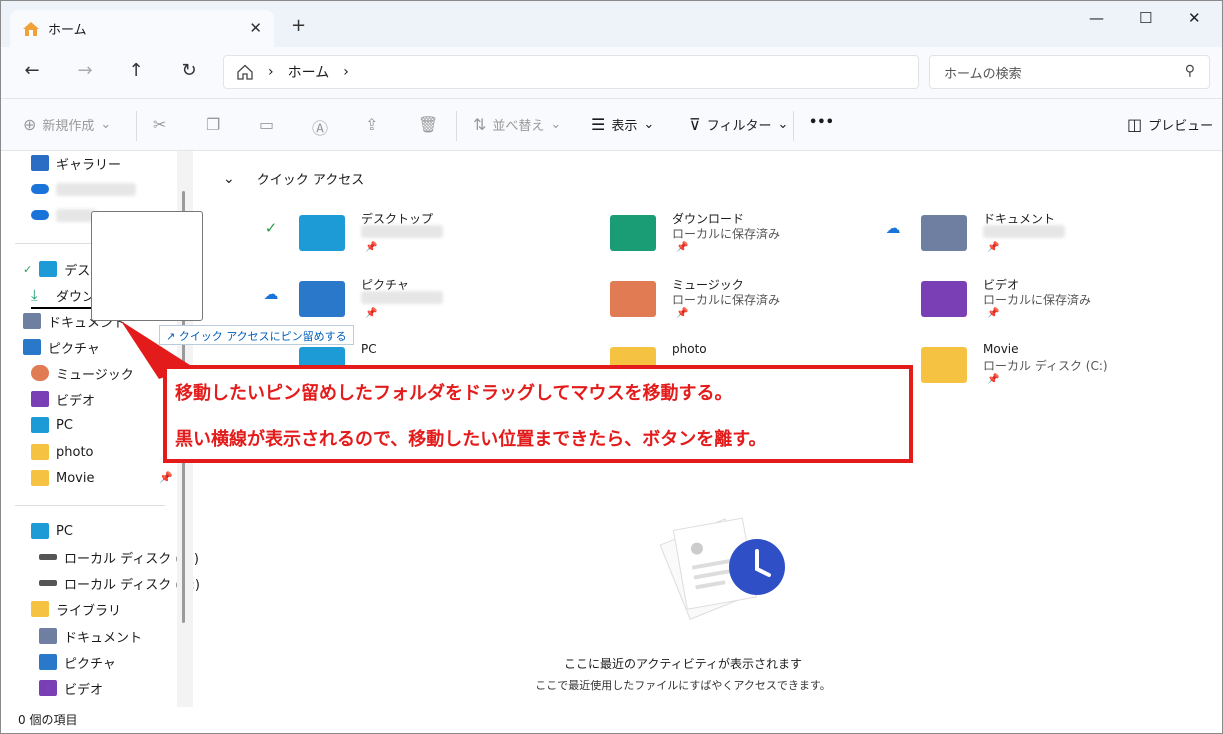  I want to click on search-placeholder: ホームの検索, so click(983, 74).